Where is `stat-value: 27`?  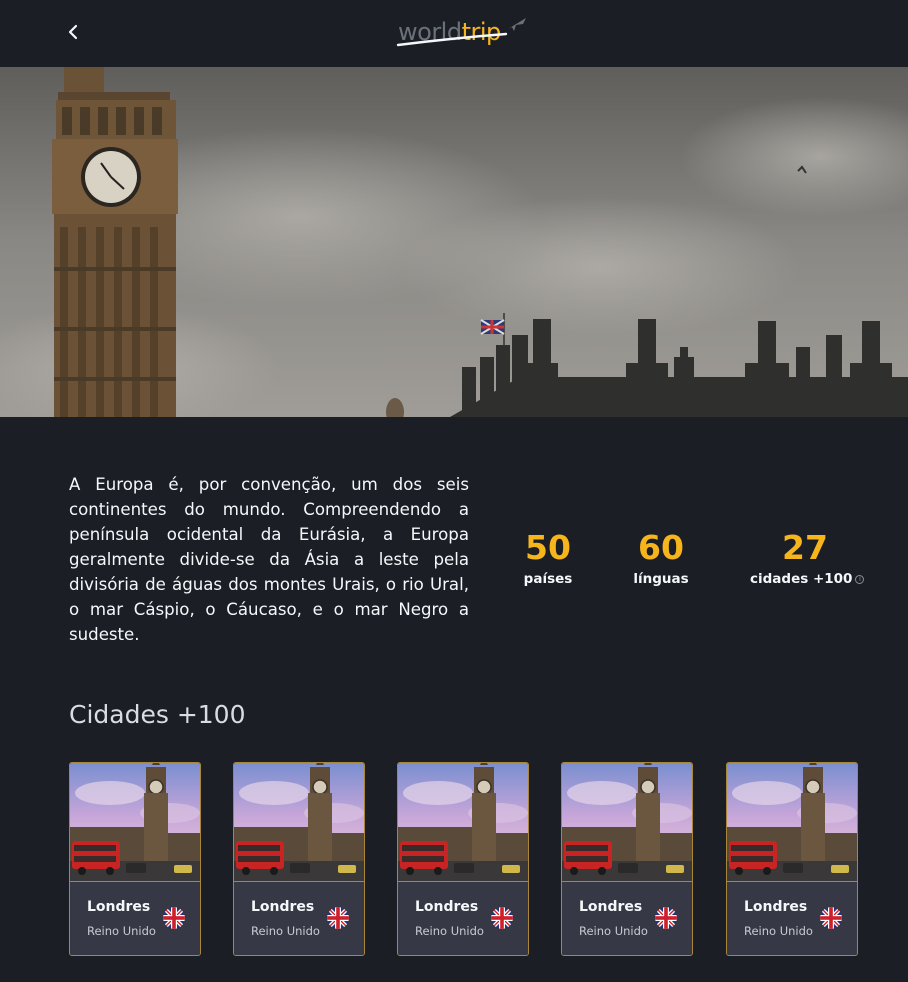 stat-value: 27 is located at coordinates (805, 547).